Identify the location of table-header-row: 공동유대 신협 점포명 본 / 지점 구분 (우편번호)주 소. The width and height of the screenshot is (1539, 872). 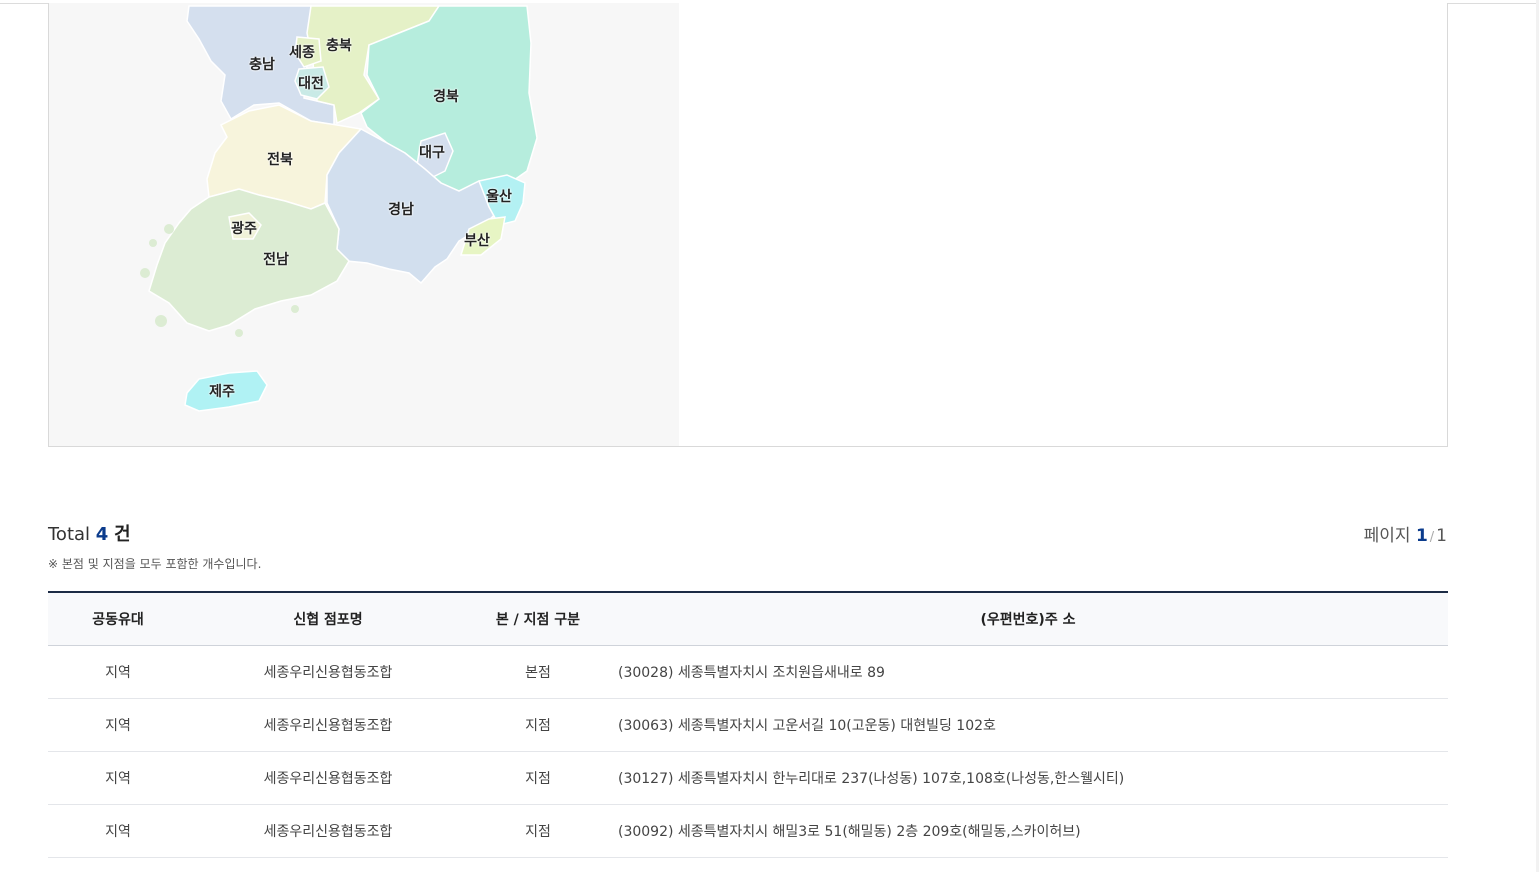
(748, 618).